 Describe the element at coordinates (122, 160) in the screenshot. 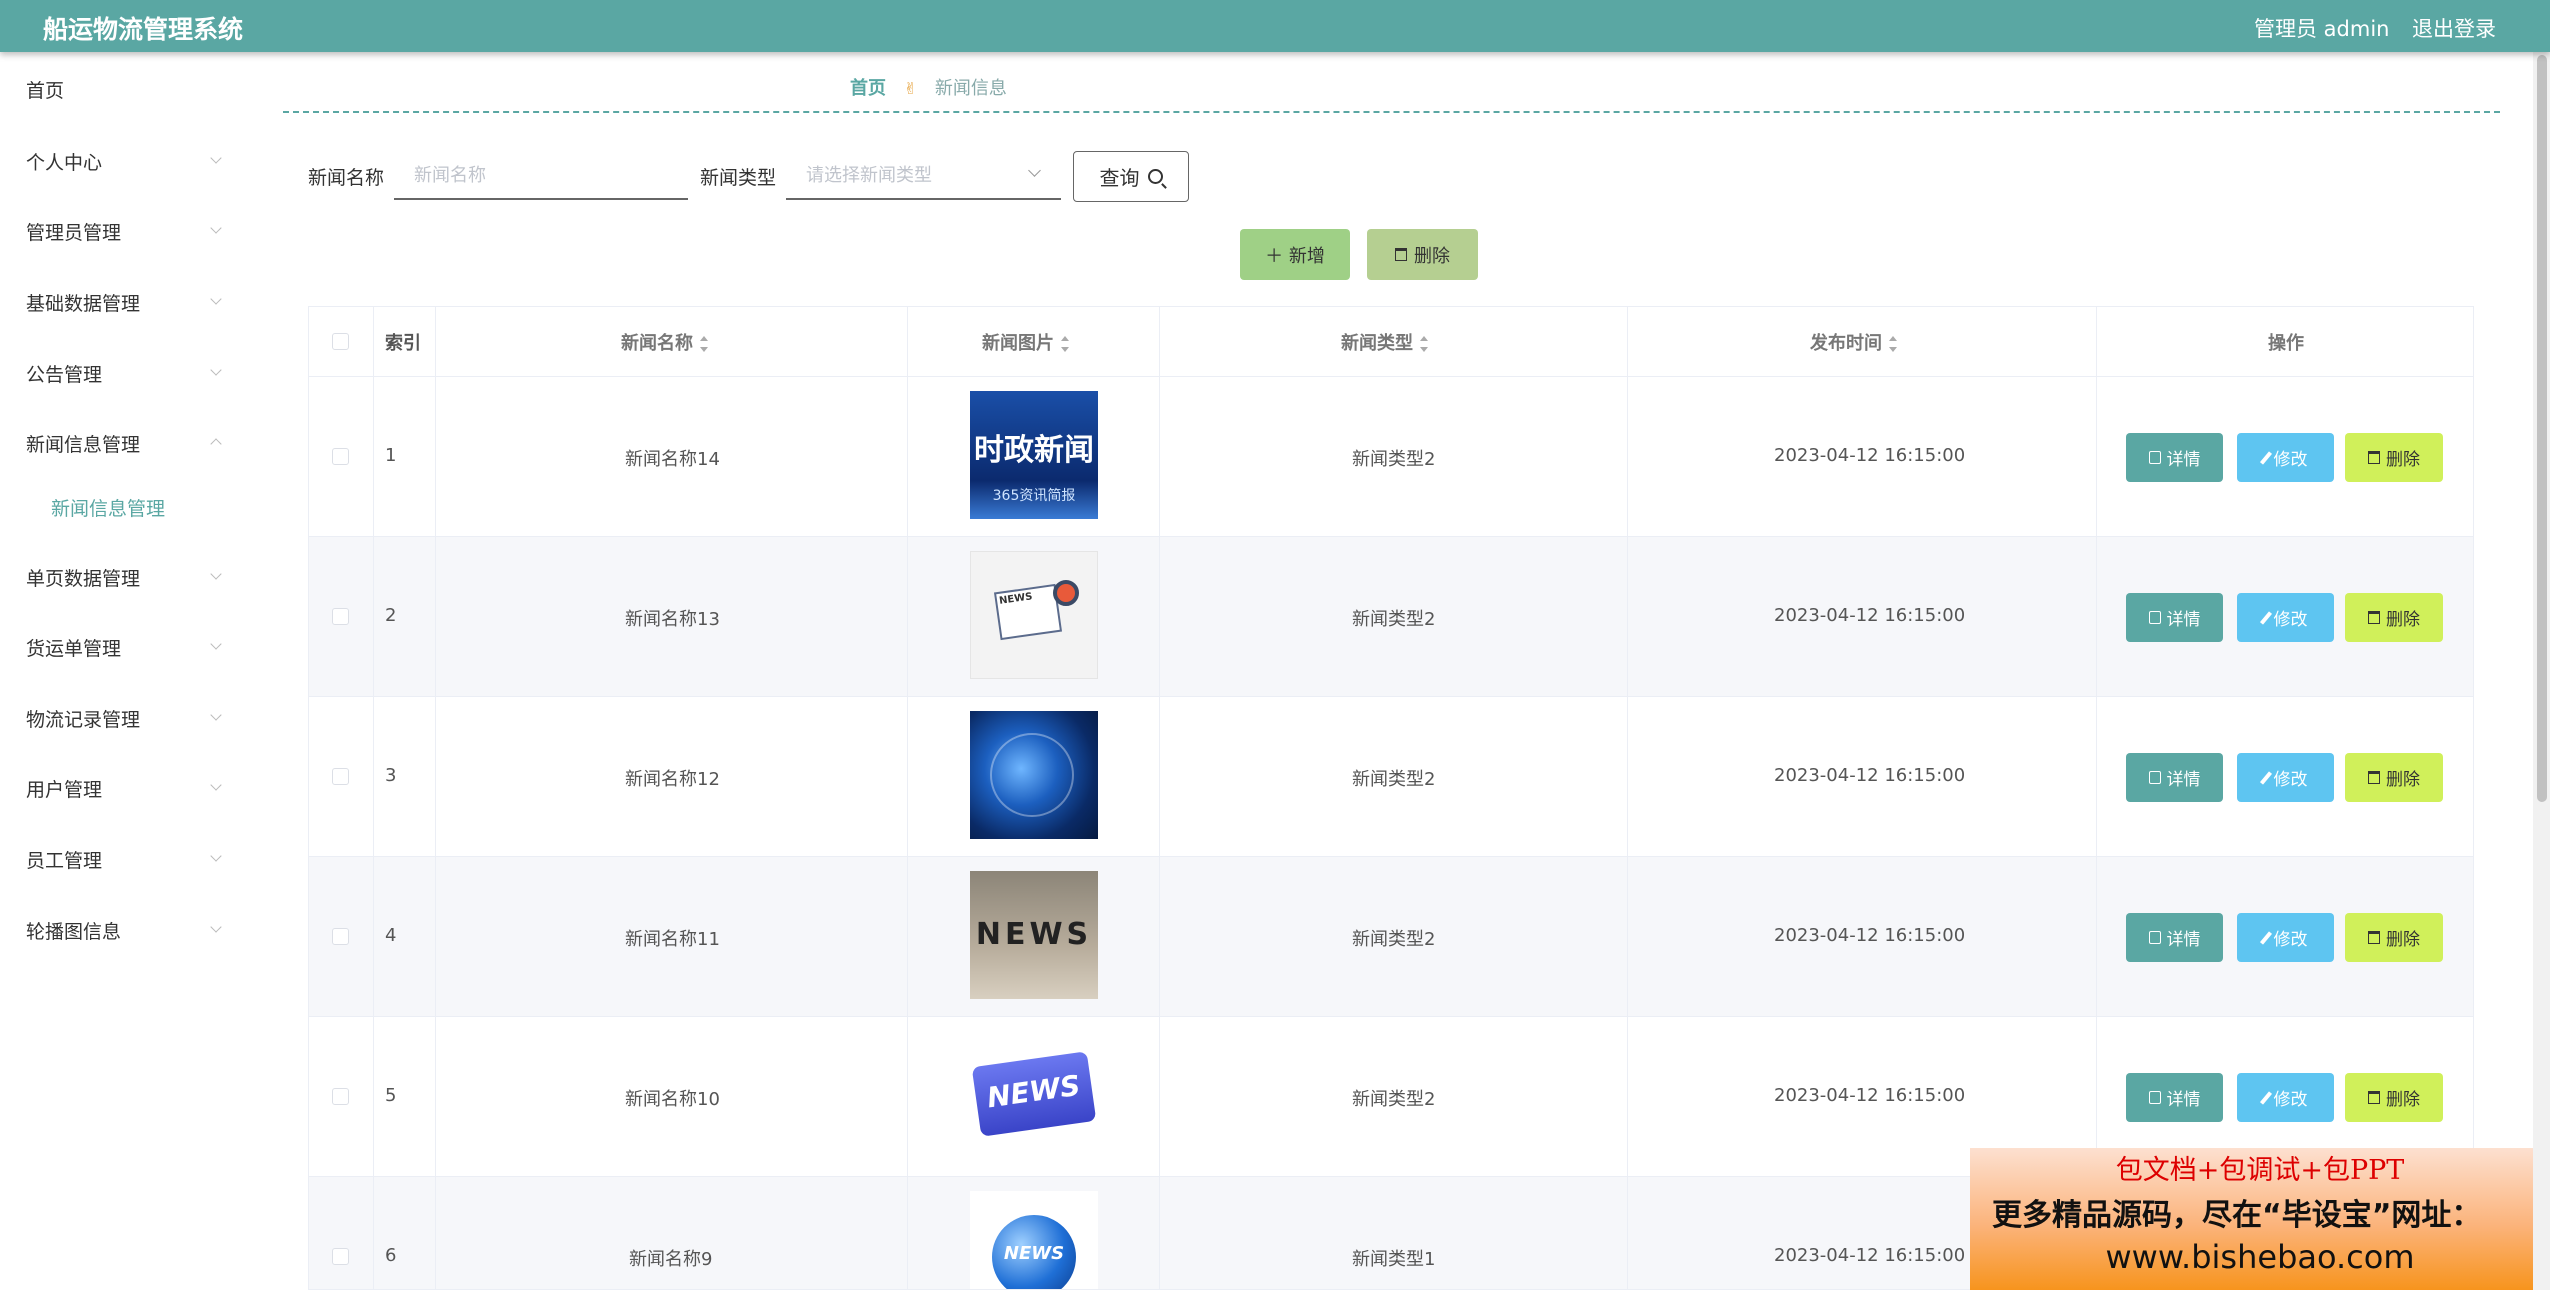

I see `sidebar-item-profile: 个人中心` at that location.